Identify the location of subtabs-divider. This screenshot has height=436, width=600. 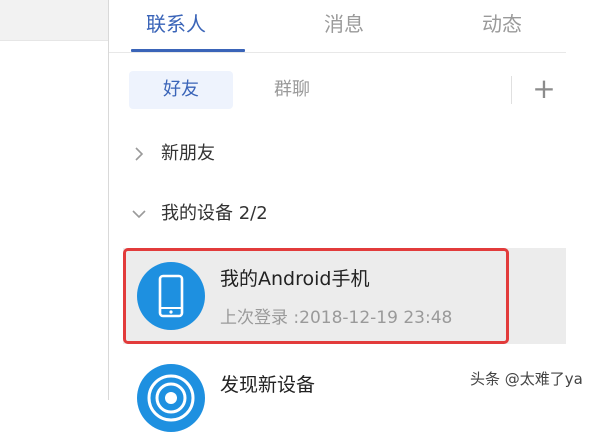
(511, 90).